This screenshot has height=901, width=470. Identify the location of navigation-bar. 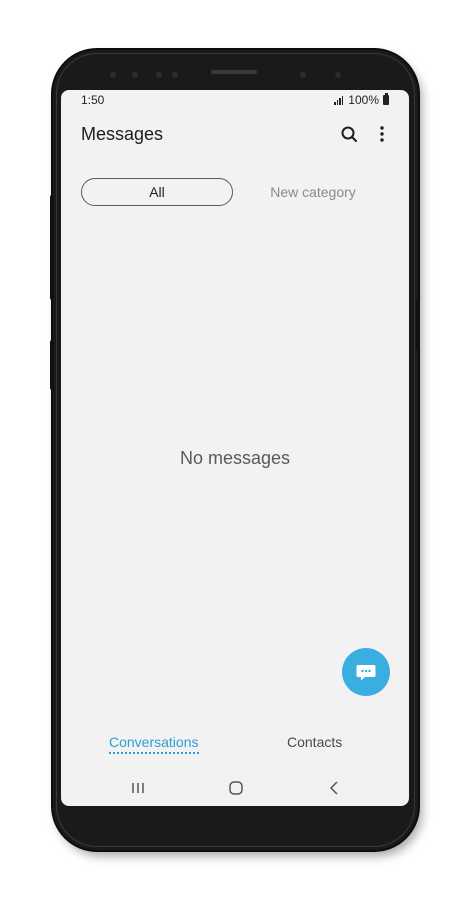
(235, 788).